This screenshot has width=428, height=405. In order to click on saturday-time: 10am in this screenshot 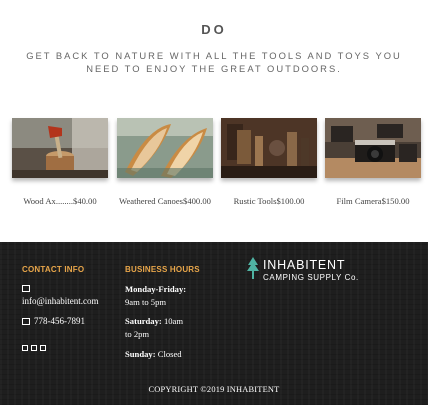, I will do `click(173, 321)`.